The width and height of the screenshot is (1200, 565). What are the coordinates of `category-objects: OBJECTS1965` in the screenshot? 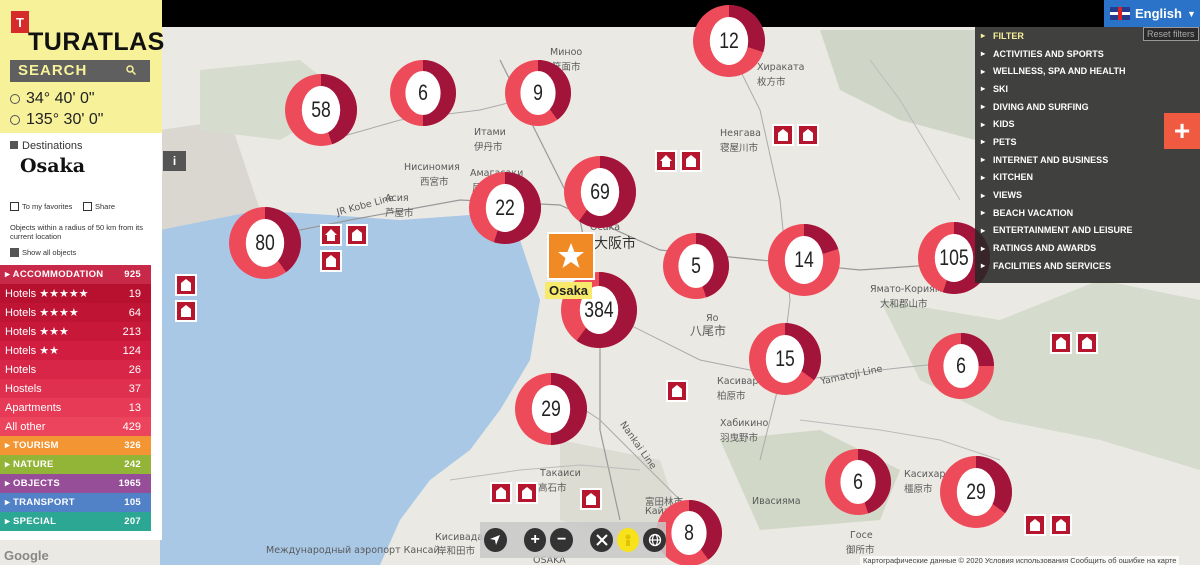 It's located at (75, 483).